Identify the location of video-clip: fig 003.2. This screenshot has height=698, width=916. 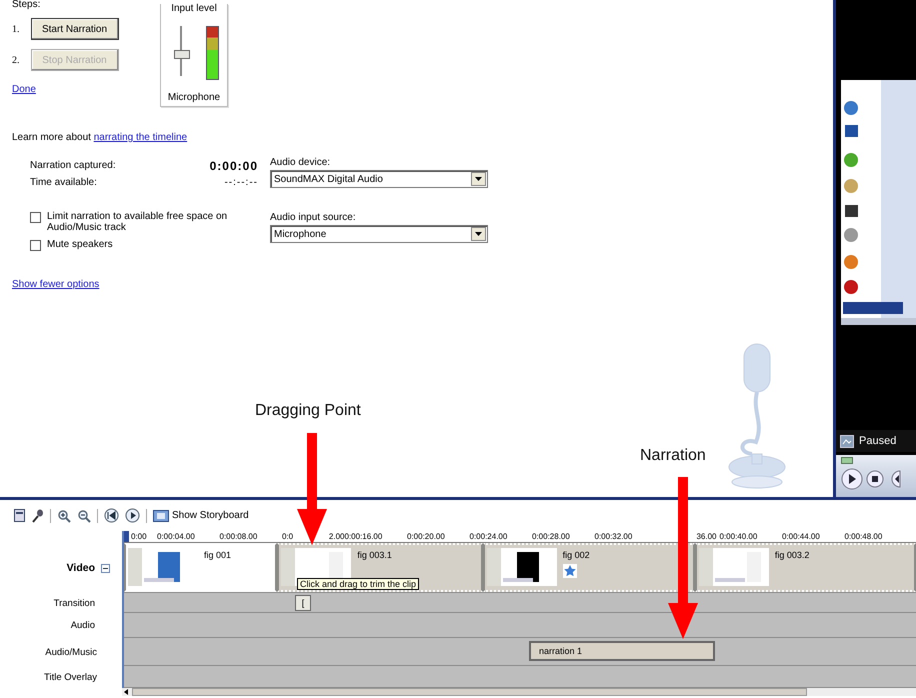
(805, 567).